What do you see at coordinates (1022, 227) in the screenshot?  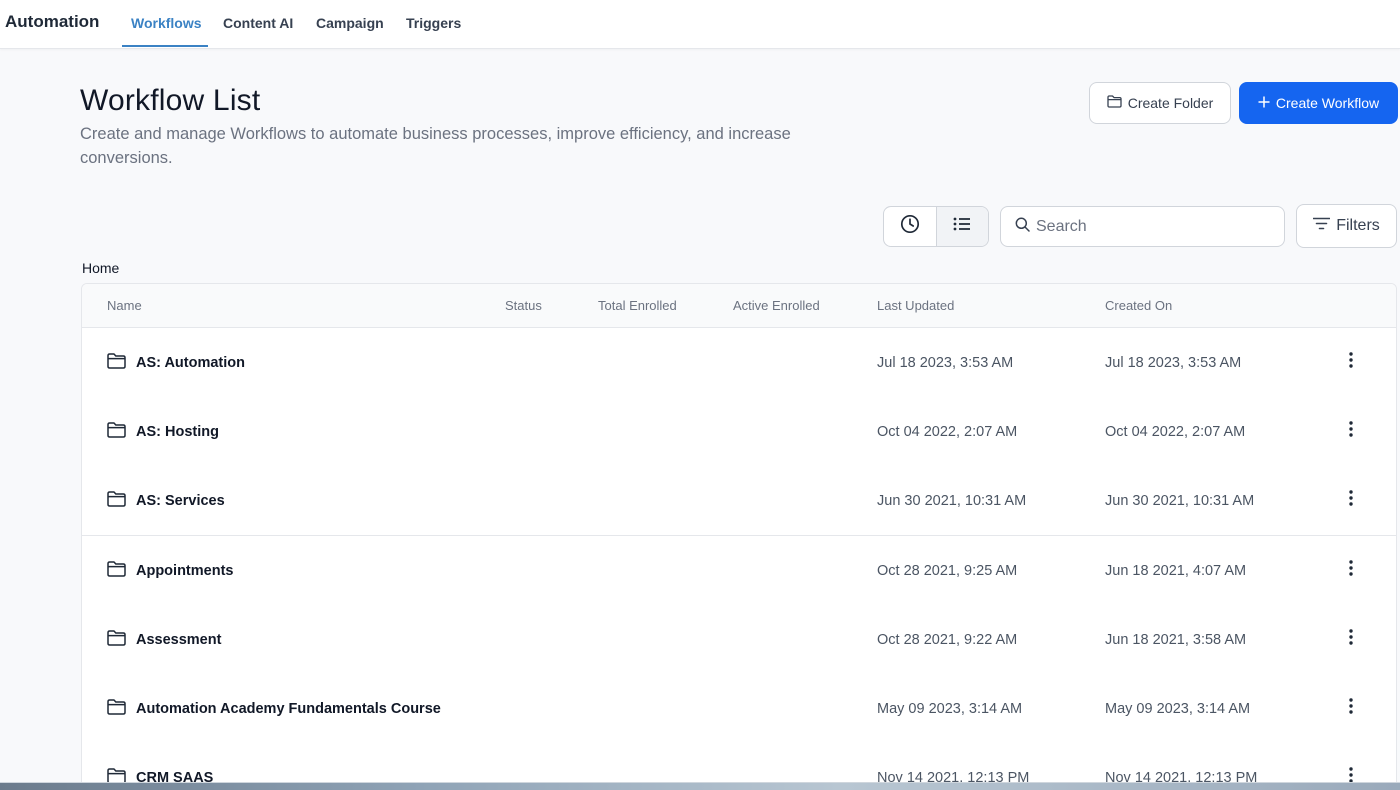 I see `search-icon` at bounding box center [1022, 227].